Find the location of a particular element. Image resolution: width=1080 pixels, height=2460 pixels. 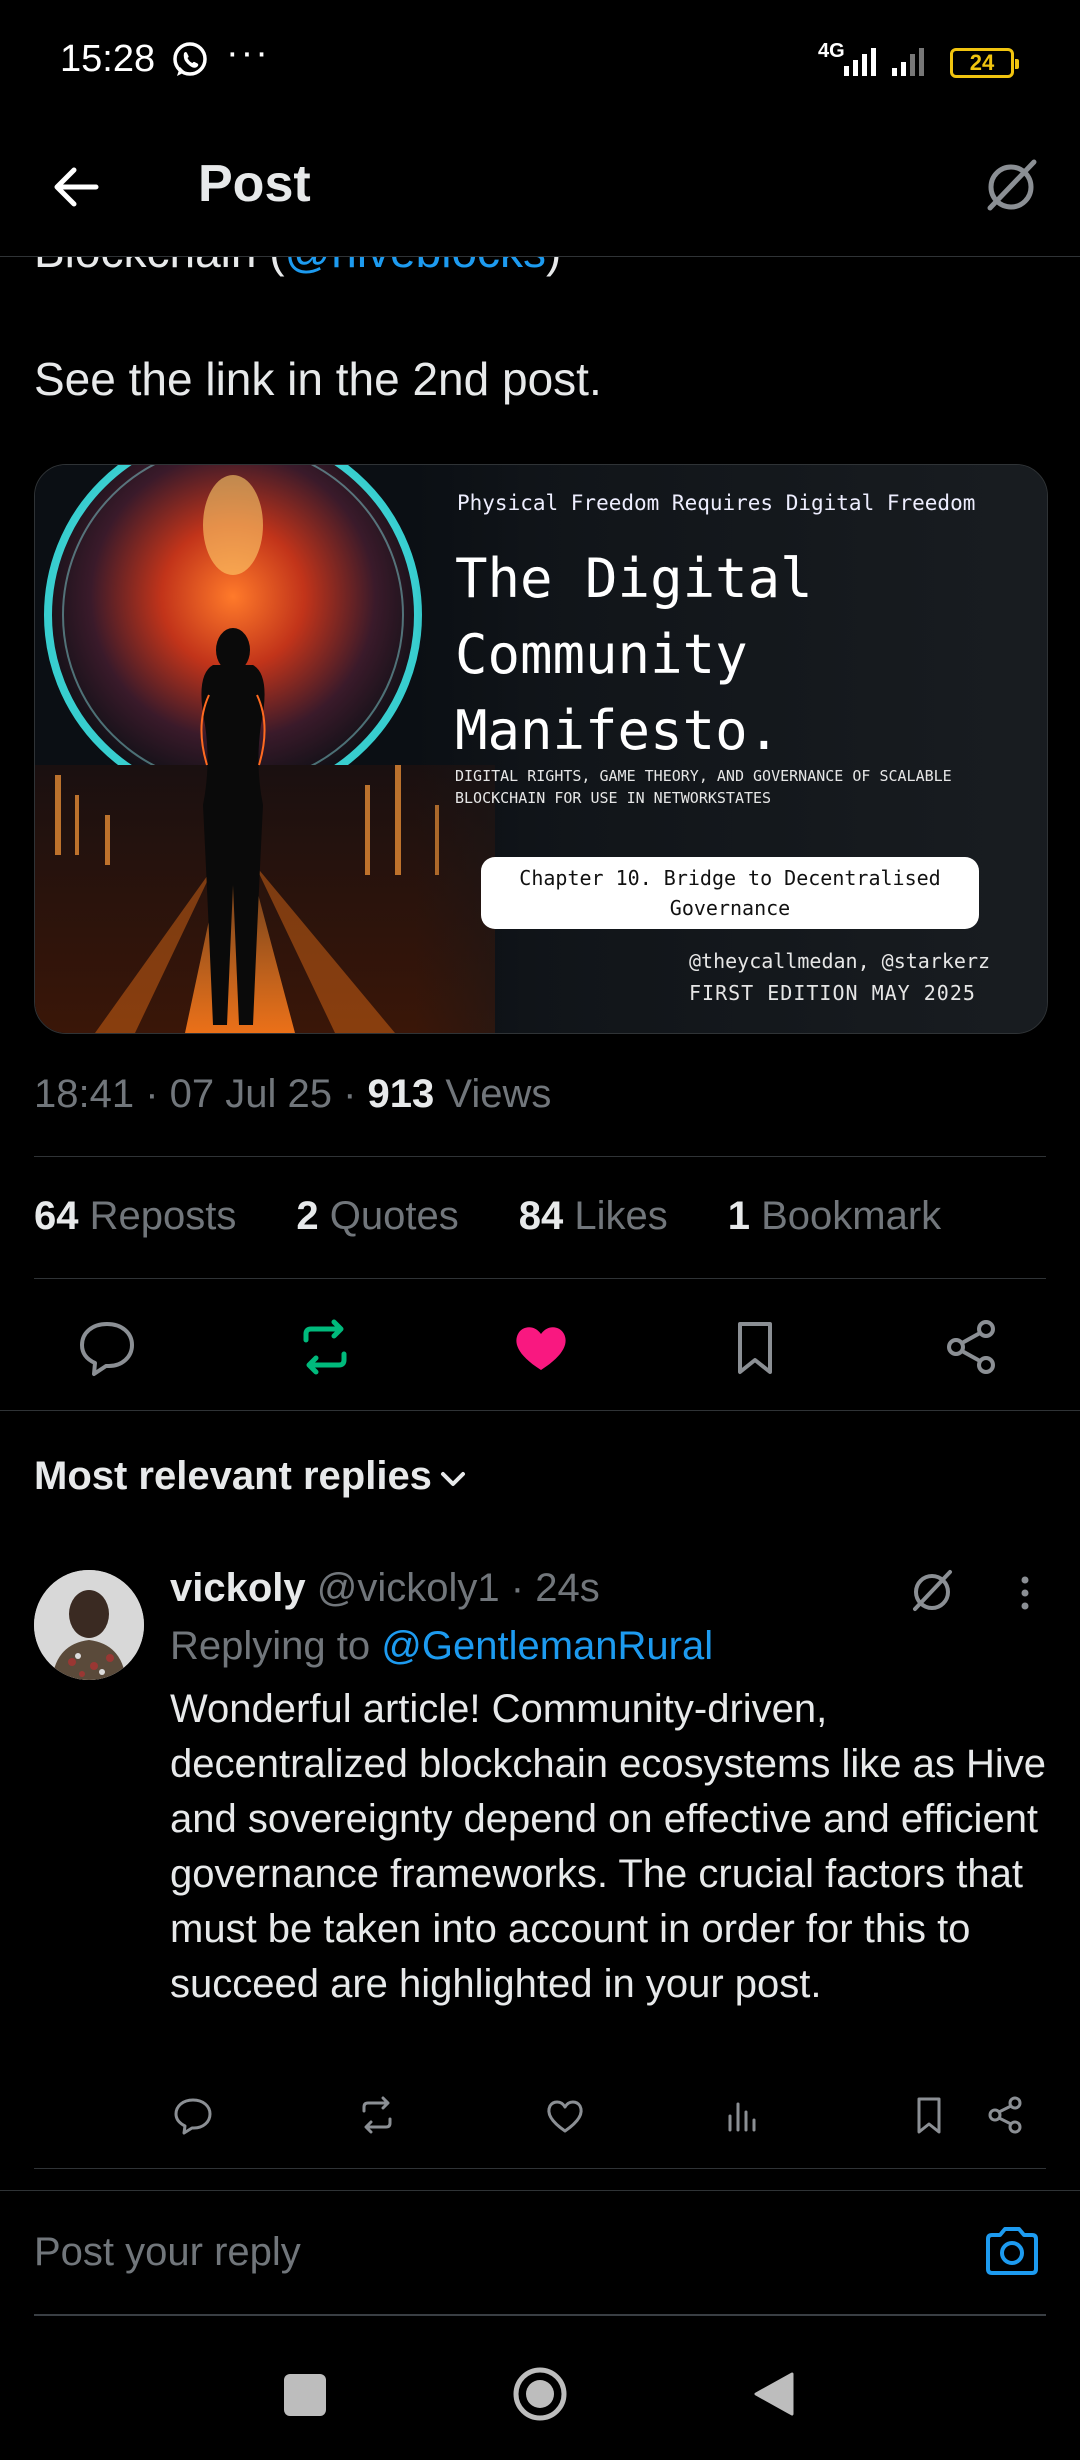

header-title: Post is located at coordinates (254, 184).